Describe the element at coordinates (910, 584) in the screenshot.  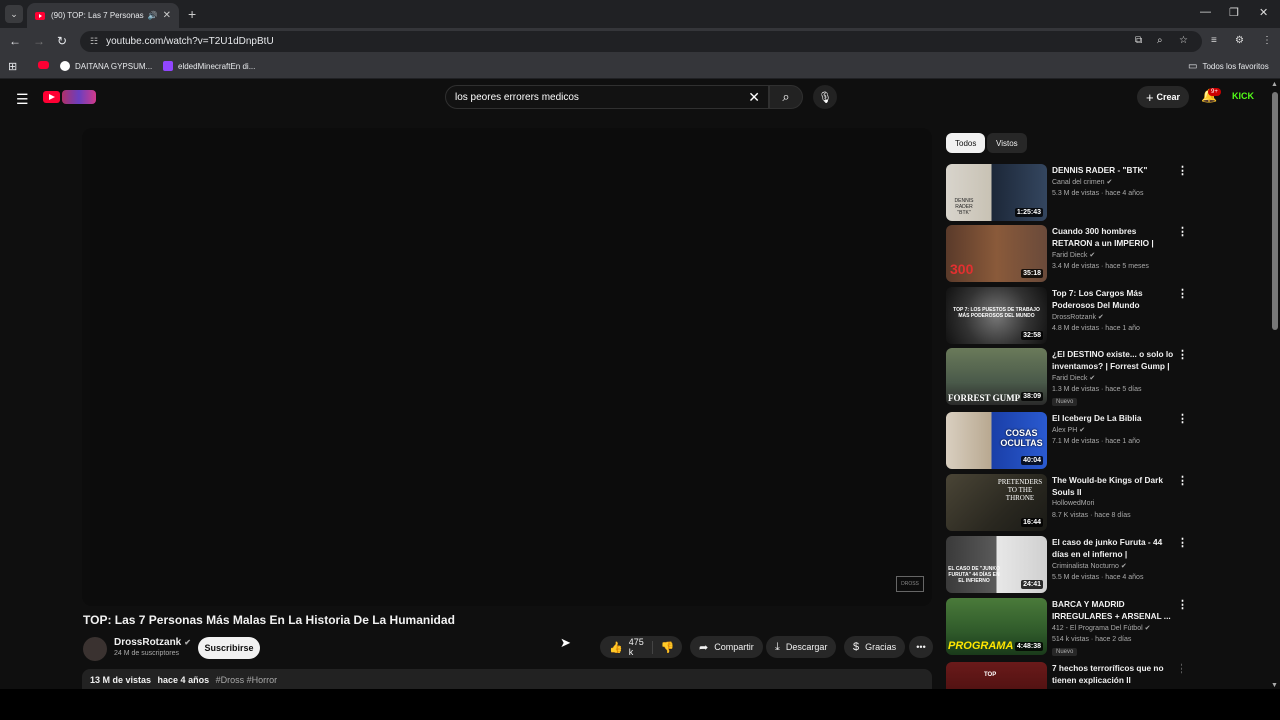
I see `channel-watermark: DROSS` at that location.